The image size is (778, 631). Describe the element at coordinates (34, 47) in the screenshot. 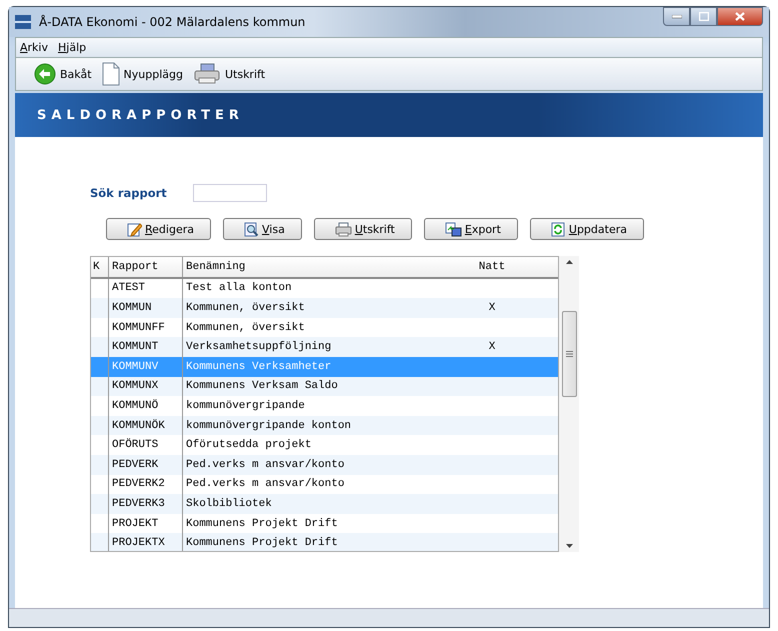

I see `menu-item: Arkiv` at that location.